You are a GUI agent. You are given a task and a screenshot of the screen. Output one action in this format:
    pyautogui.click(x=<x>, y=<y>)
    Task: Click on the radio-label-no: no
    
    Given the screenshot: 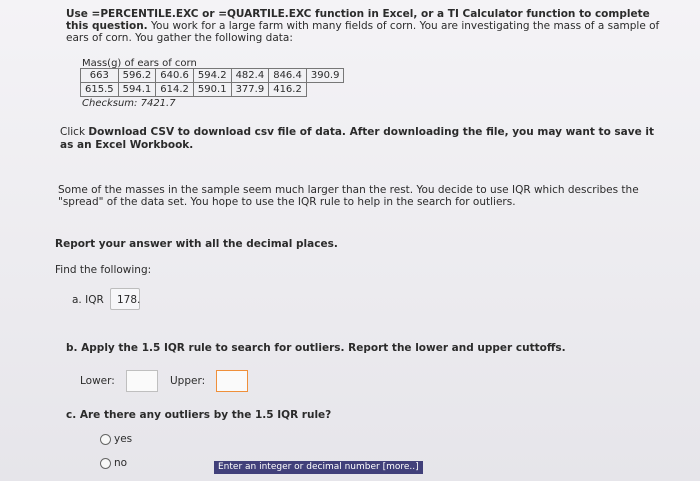 What is the action you would take?
    pyautogui.click(x=121, y=463)
    